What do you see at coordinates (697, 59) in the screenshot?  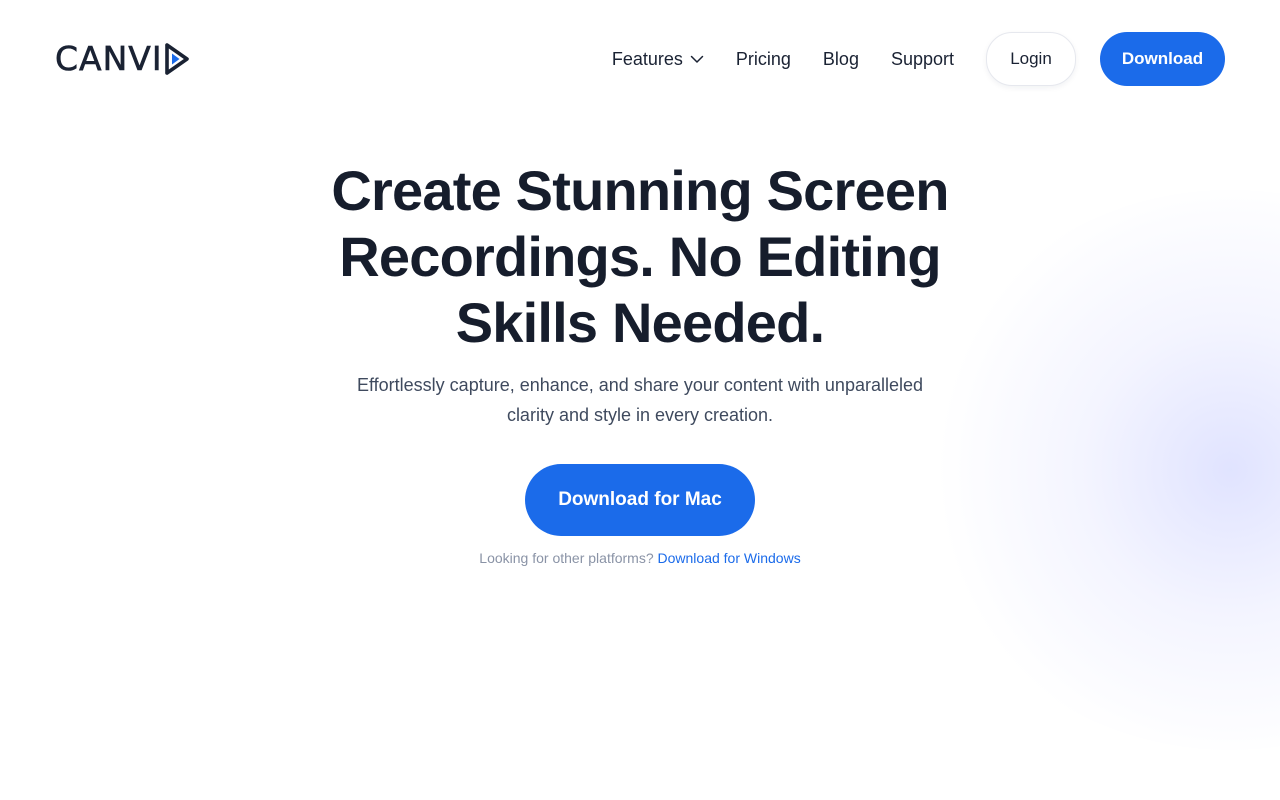 I see `chevron-down-icon` at bounding box center [697, 59].